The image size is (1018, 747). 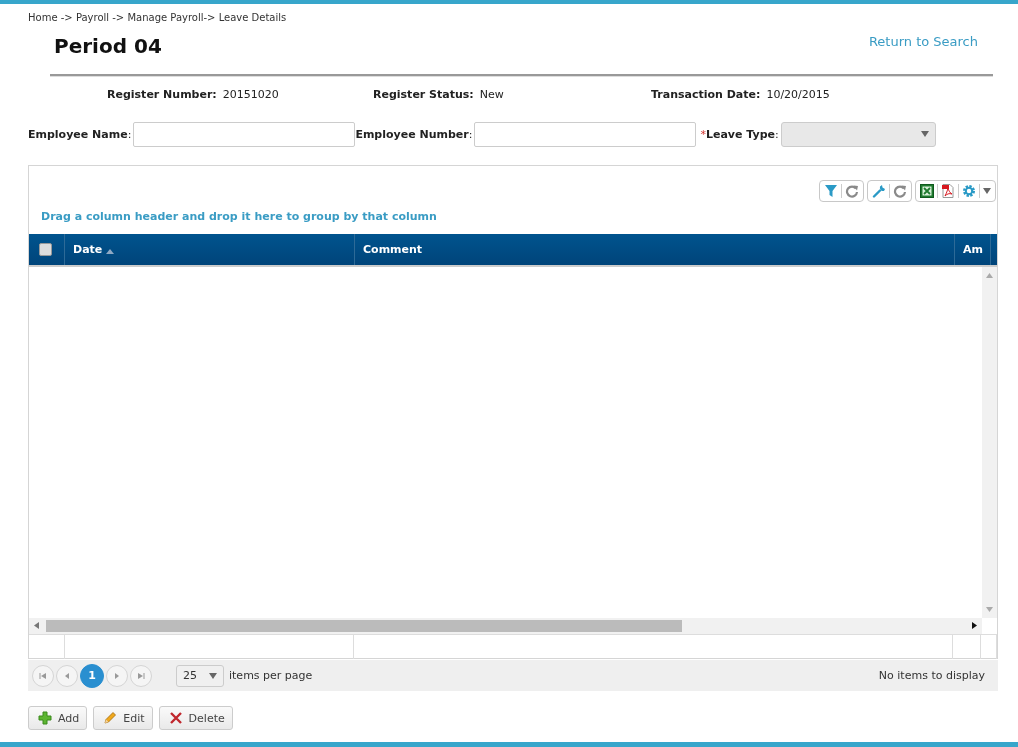 What do you see at coordinates (931, 675) in the screenshot?
I see `pager-status: No items to display` at bounding box center [931, 675].